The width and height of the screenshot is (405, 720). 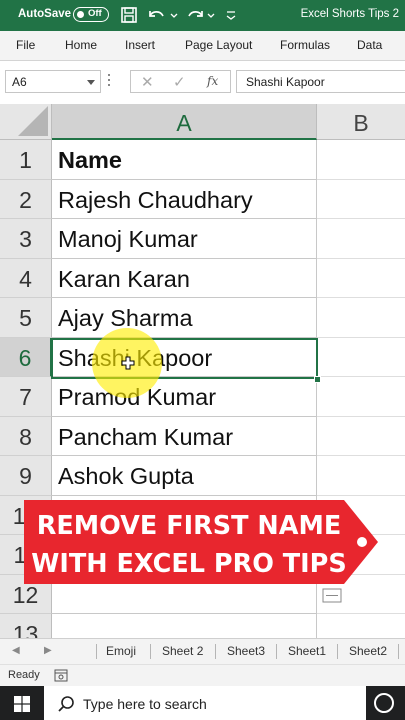 I want to click on redo-dropdown-icon, so click(x=211, y=15).